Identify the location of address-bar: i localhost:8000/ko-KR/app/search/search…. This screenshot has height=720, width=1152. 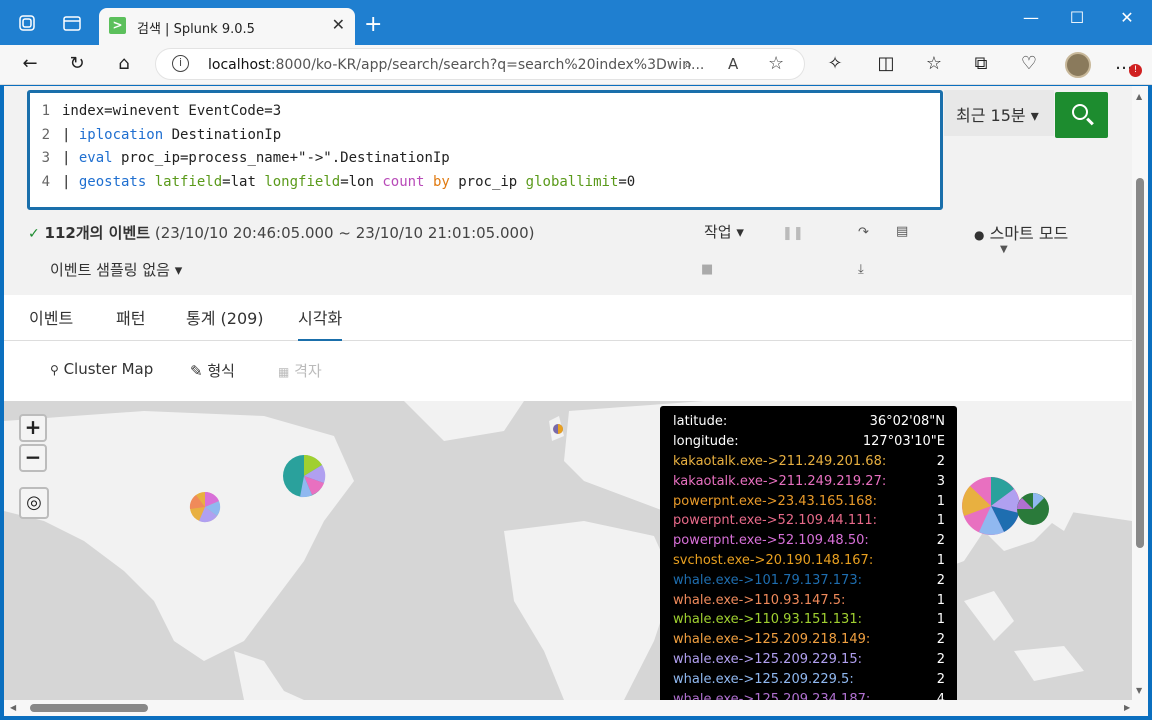
(480, 64).